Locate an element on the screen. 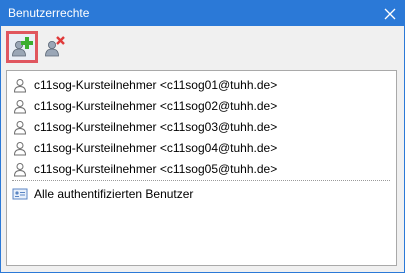  remove-user-button is located at coordinates (55, 46).